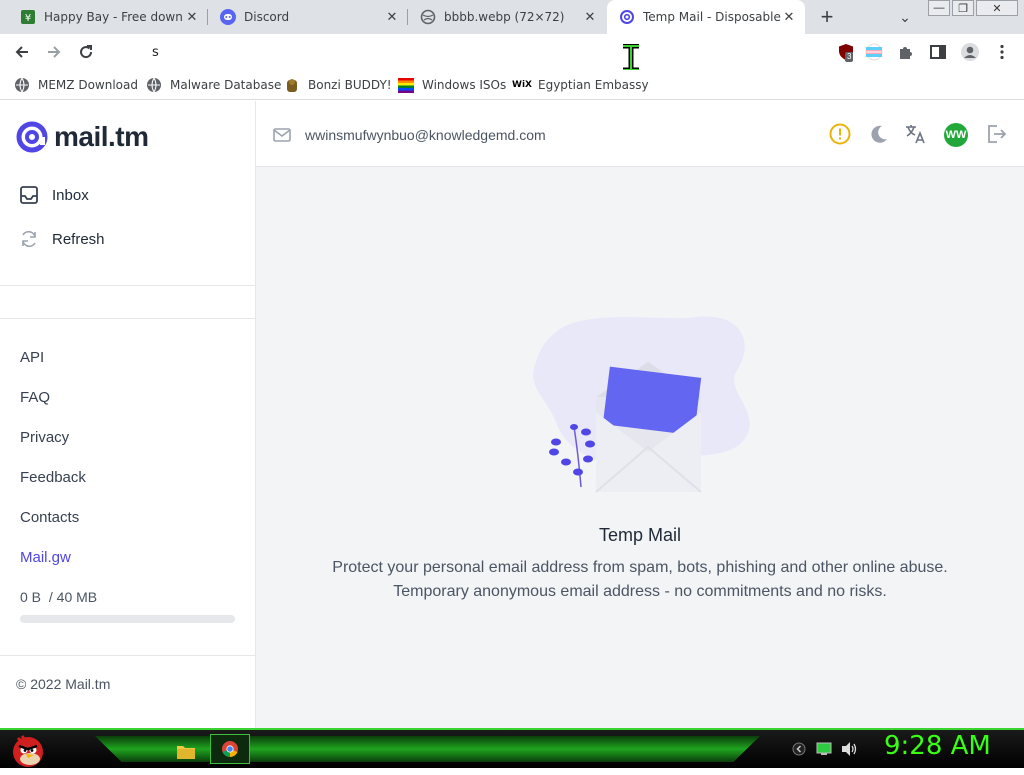  Describe the element at coordinates (154, 85) in the screenshot. I see `globe-icon` at that location.